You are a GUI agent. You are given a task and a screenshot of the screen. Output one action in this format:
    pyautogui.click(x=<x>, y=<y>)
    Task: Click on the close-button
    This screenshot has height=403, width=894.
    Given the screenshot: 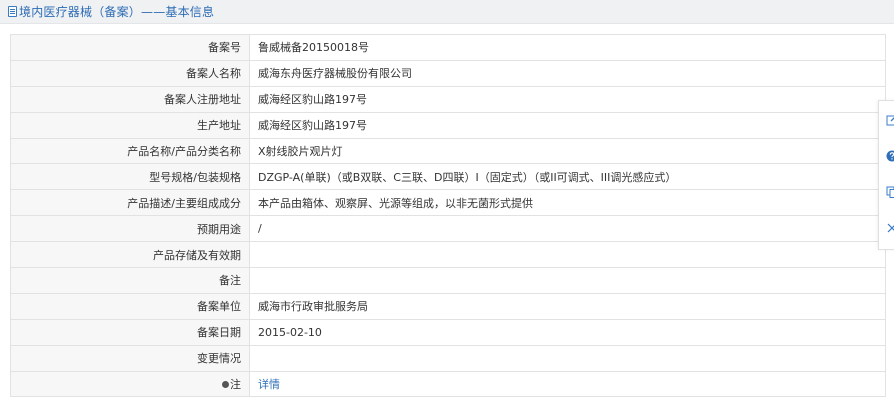 What is the action you would take?
    pyautogui.click(x=889, y=228)
    